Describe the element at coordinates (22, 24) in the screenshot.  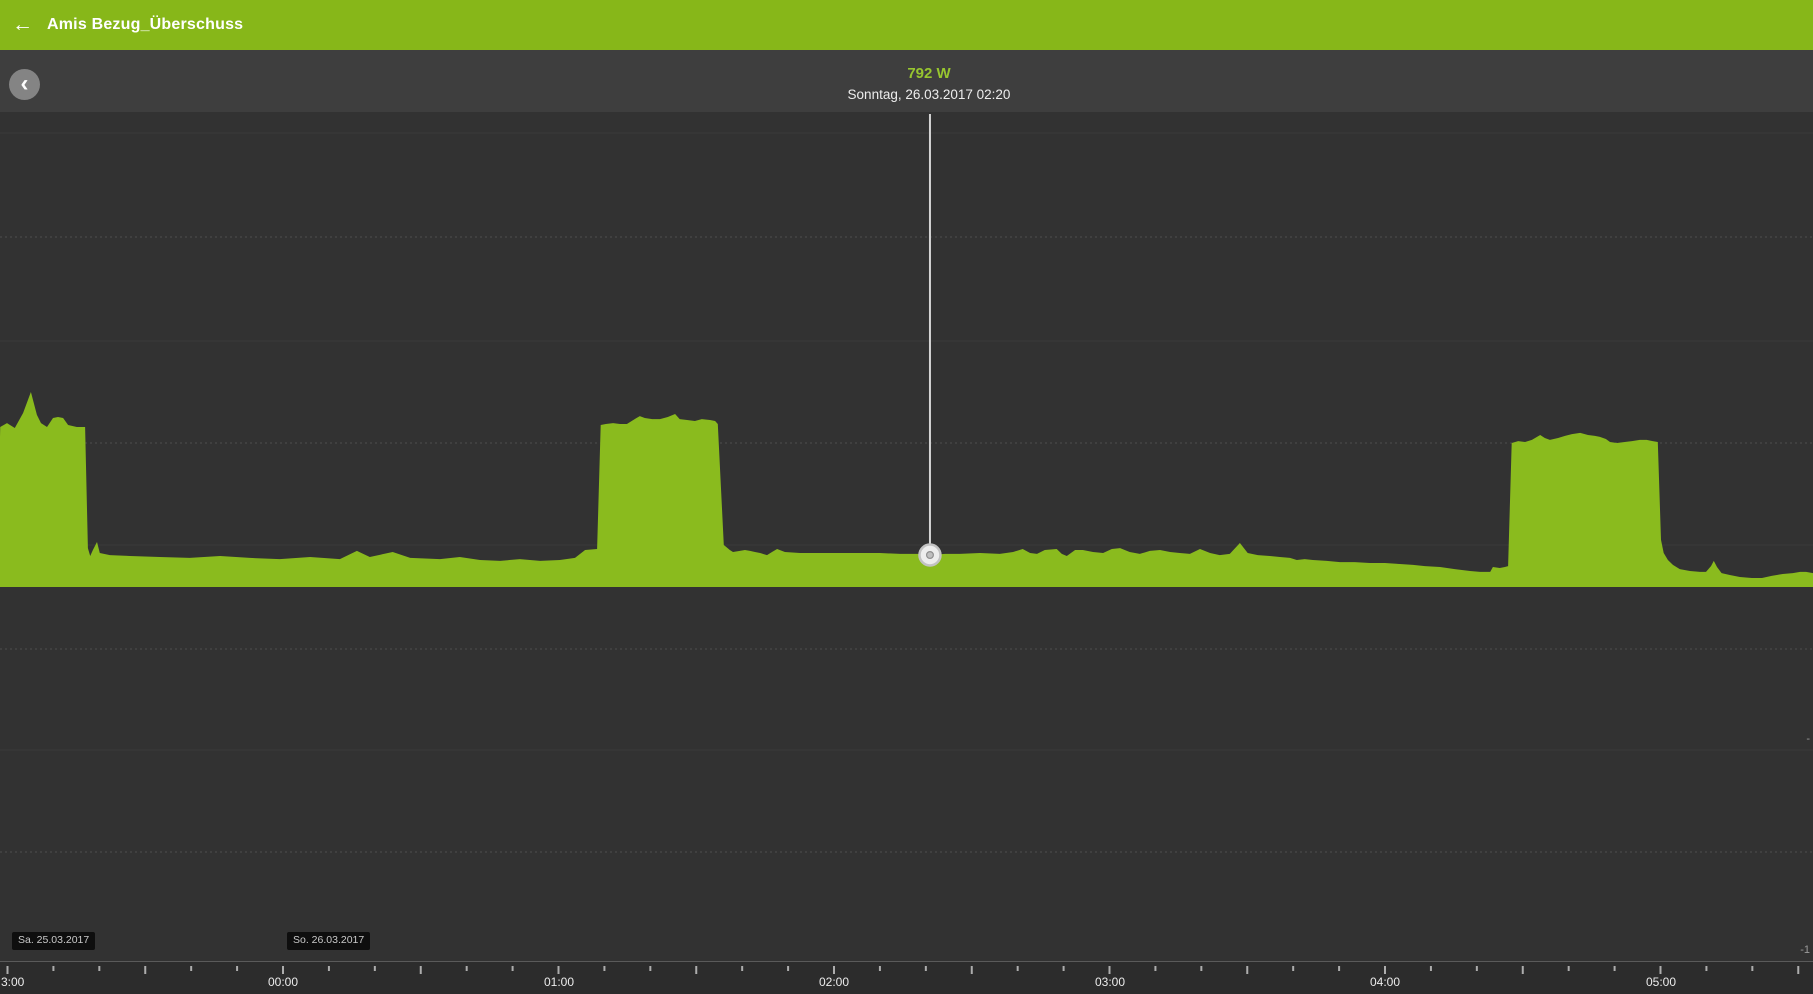
I see `back-arrow-icon: ←` at that location.